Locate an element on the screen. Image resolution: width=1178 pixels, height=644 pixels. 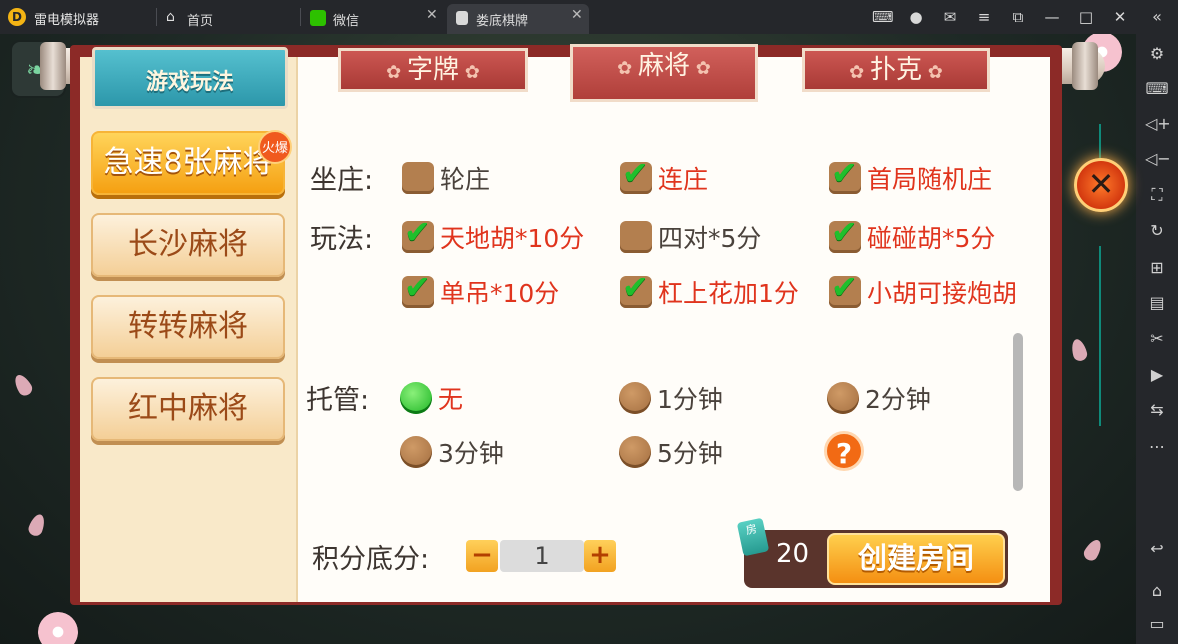
tab-separator is located at coordinates (300, 17).